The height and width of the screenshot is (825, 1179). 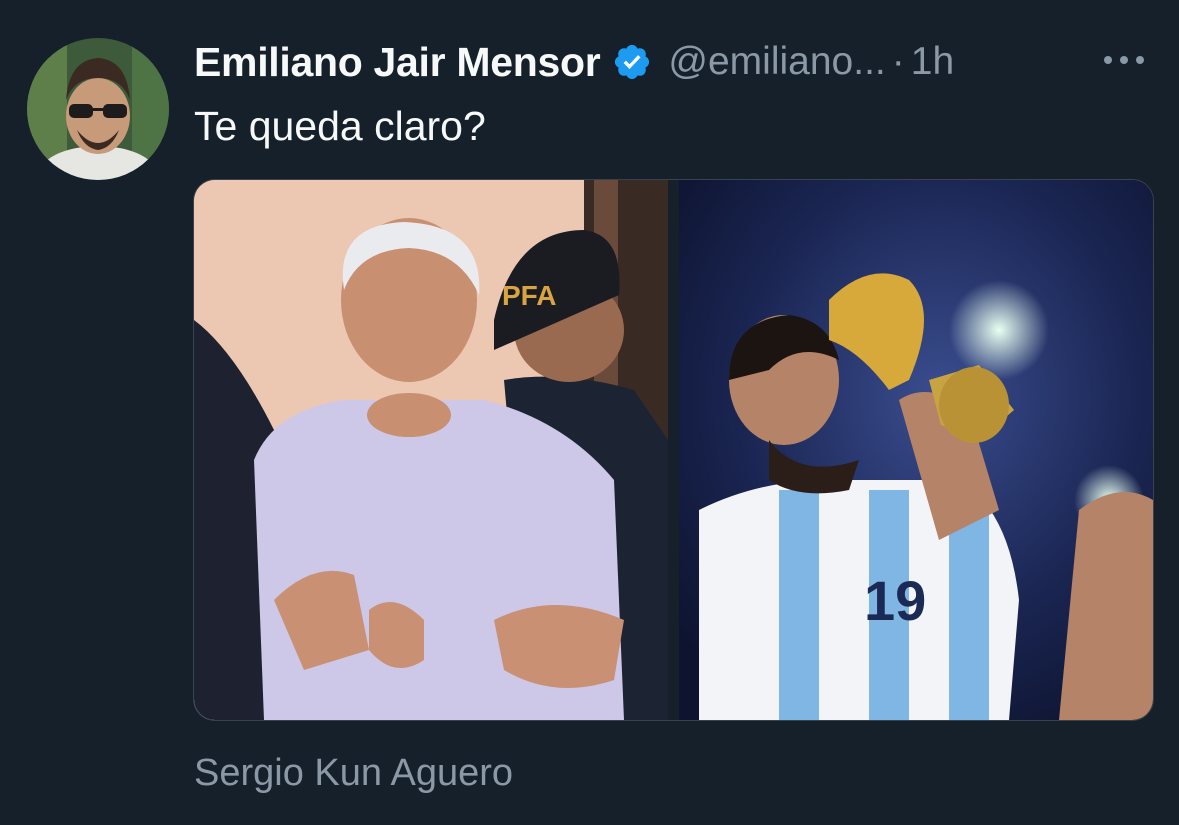 I want to click on svg-text: PFA, so click(x=529, y=295).